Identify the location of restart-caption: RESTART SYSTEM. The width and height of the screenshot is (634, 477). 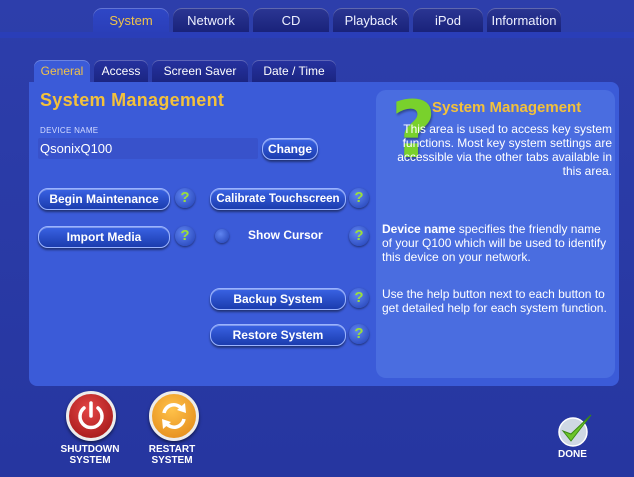
(172, 455).